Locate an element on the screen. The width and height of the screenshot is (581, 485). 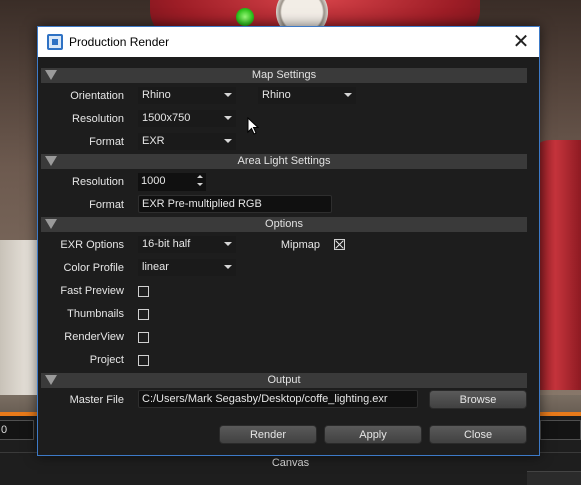
section-title: Output is located at coordinates (284, 380).